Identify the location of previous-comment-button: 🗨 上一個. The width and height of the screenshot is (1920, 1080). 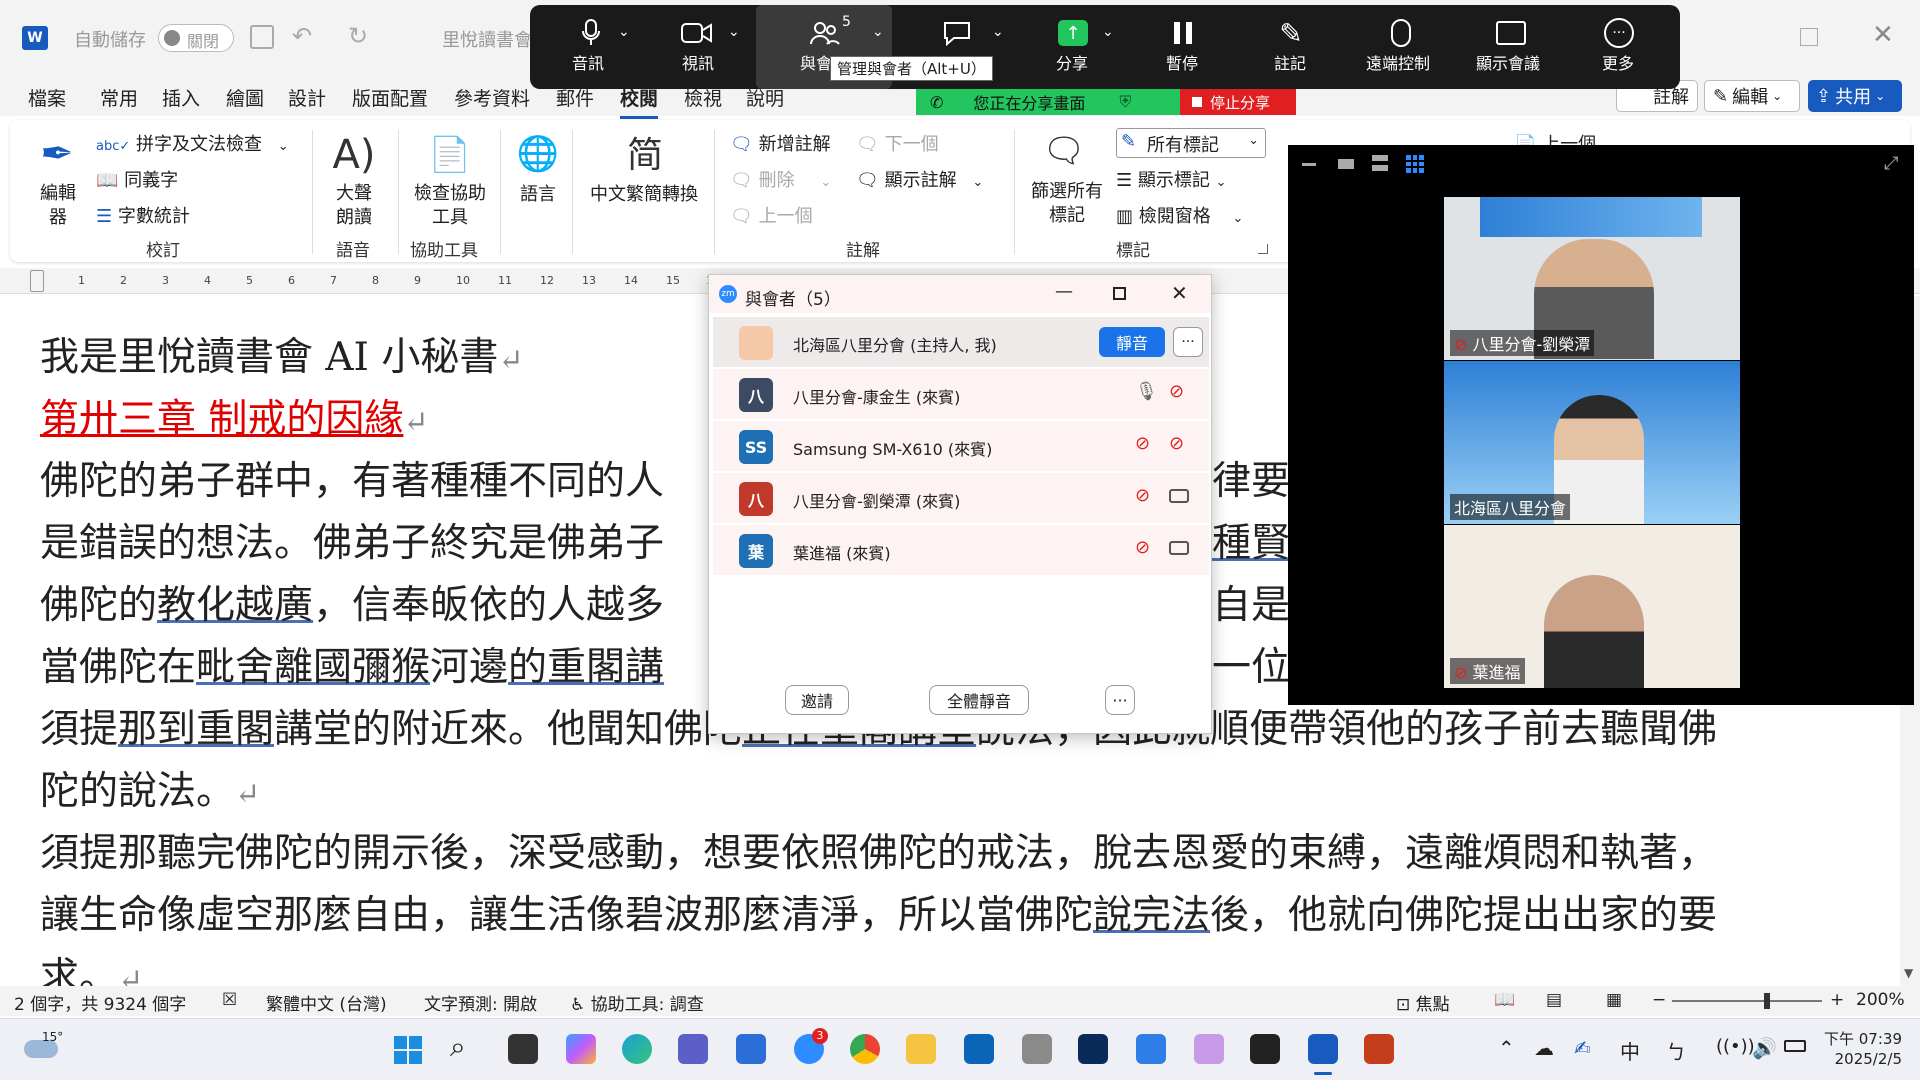
(771, 215).